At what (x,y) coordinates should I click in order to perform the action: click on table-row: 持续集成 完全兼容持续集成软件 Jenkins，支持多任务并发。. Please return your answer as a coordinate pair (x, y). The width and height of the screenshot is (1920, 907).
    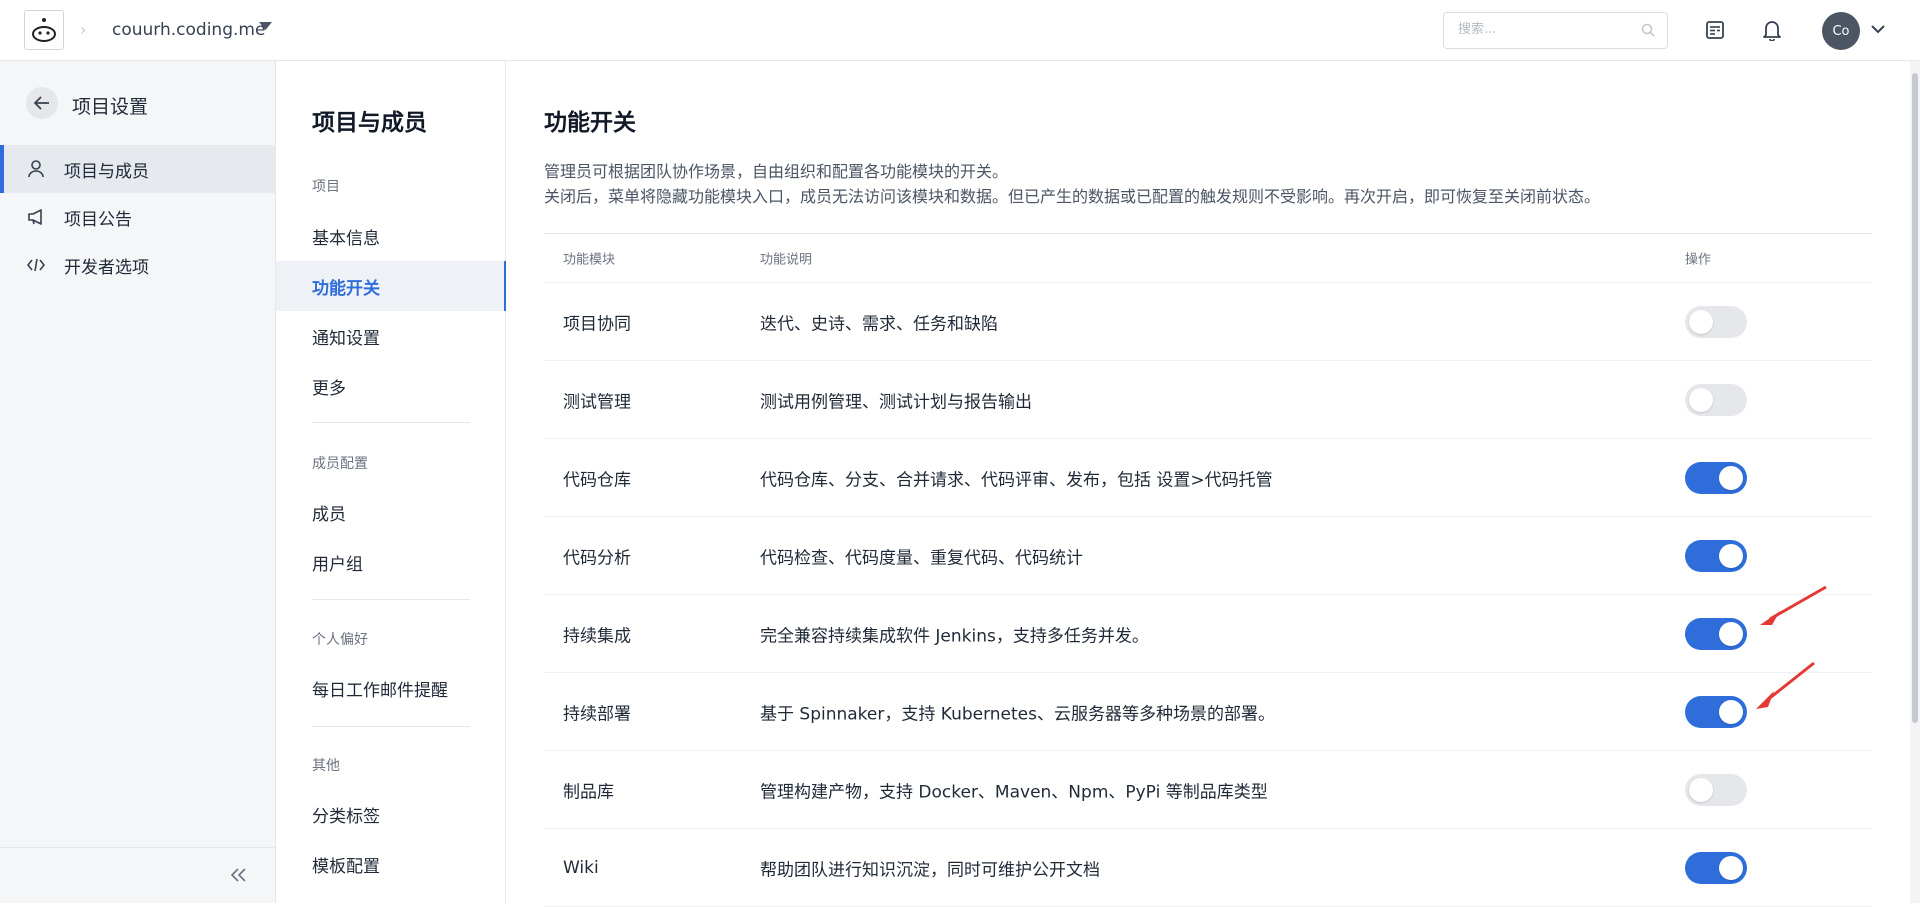
    Looking at the image, I should click on (1208, 634).